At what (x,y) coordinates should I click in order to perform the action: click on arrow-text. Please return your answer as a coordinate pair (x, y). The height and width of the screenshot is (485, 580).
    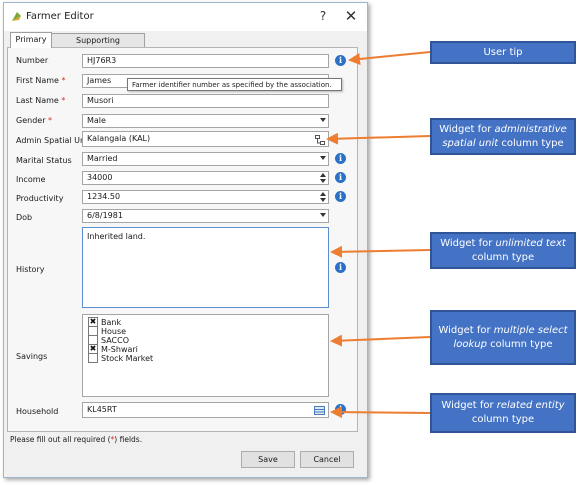
    Looking at the image, I should click on (380, 251).